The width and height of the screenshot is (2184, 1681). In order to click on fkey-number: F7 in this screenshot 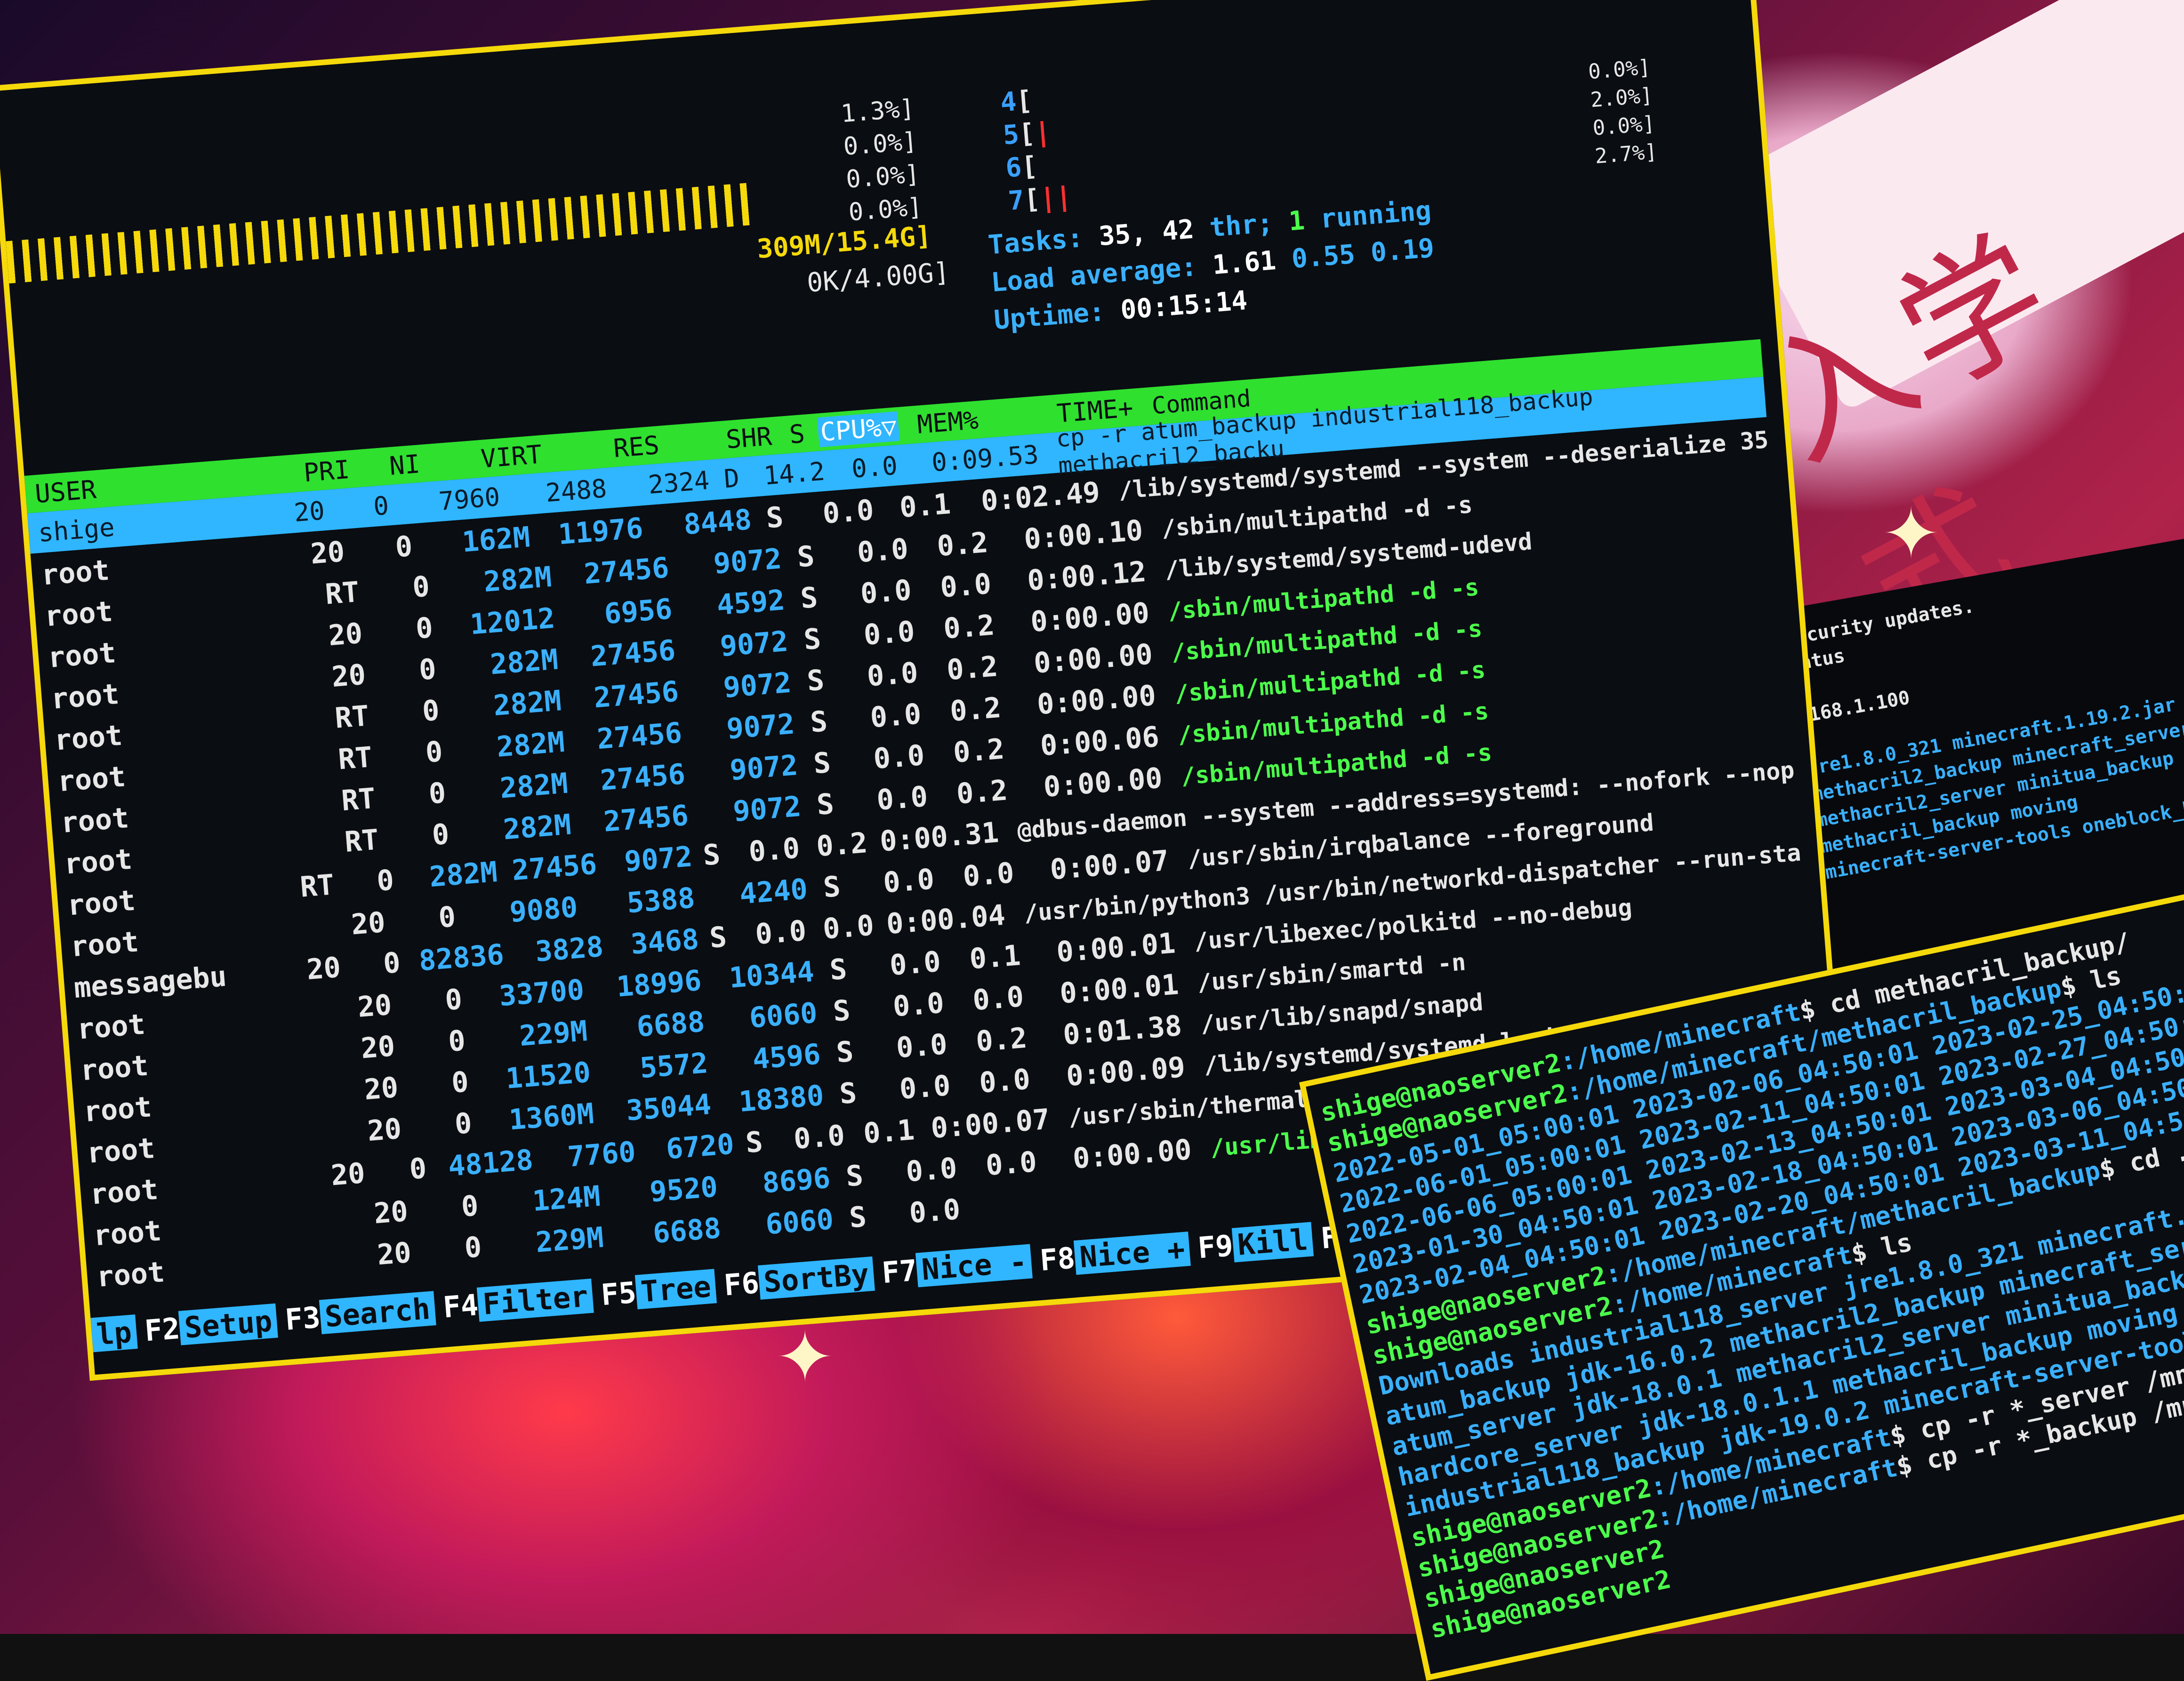, I will do `click(899, 1271)`.